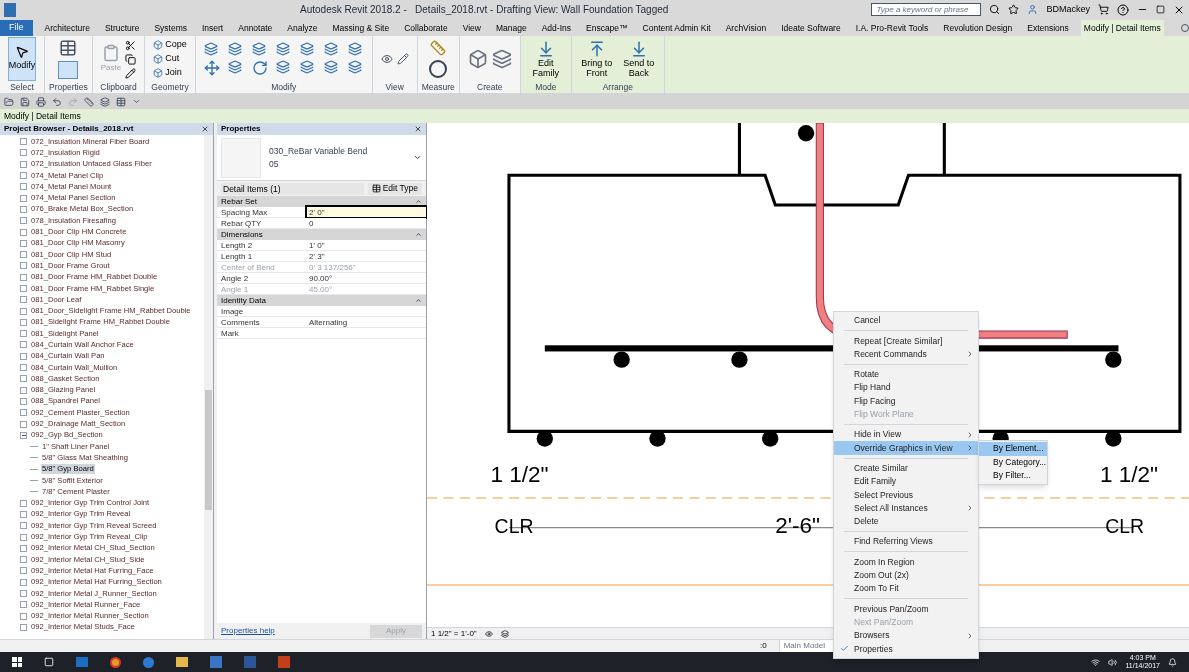 This screenshot has width=1189, height=672. What do you see at coordinates (906, 388) in the screenshot?
I see `menu-item: Flip Hand` at bounding box center [906, 388].